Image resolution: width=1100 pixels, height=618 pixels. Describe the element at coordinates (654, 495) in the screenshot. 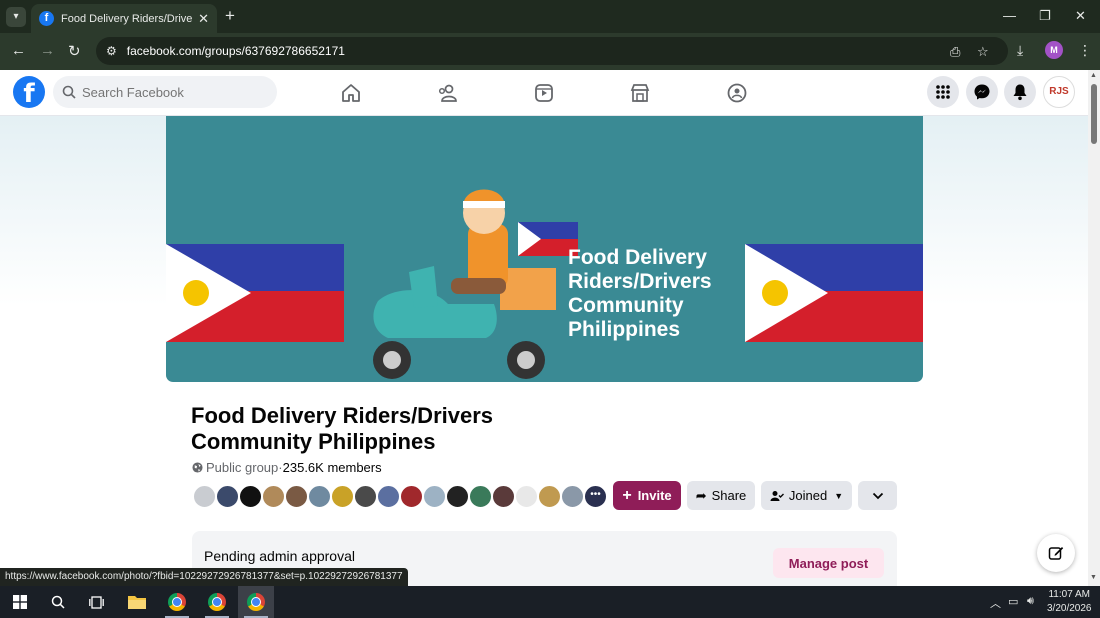

I see `invite-button-label: Invite` at that location.